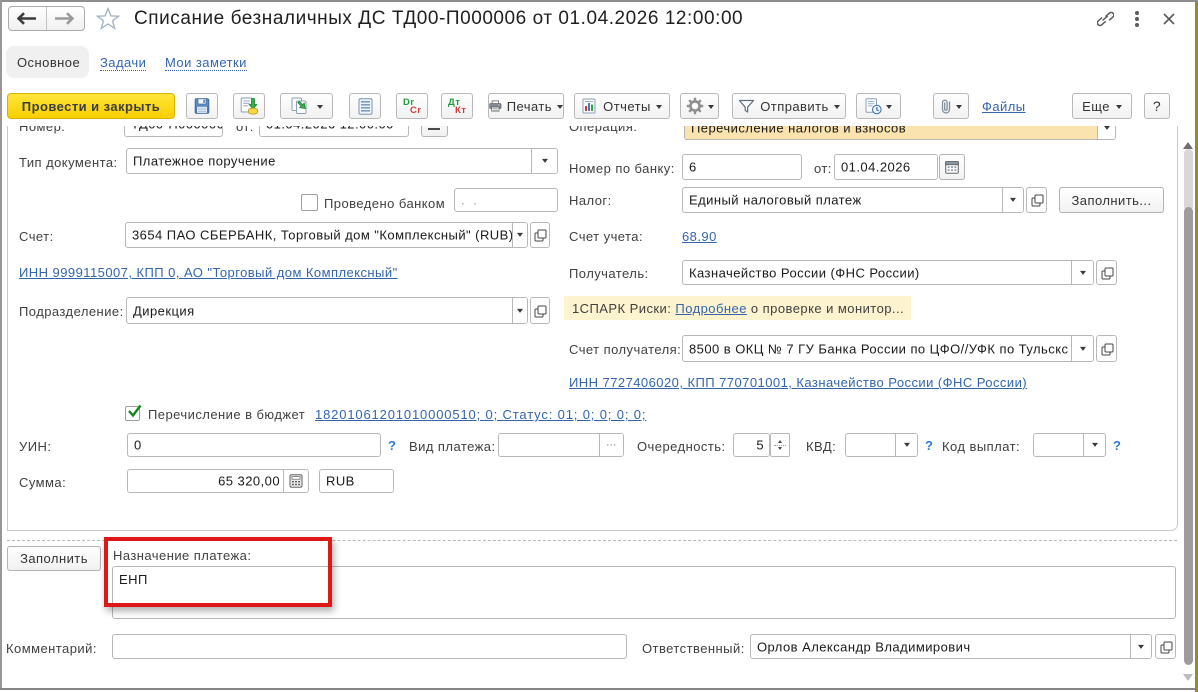  What do you see at coordinates (415, 110) in the screenshot?
I see `svg-text: Cr` at bounding box center [415, 110].